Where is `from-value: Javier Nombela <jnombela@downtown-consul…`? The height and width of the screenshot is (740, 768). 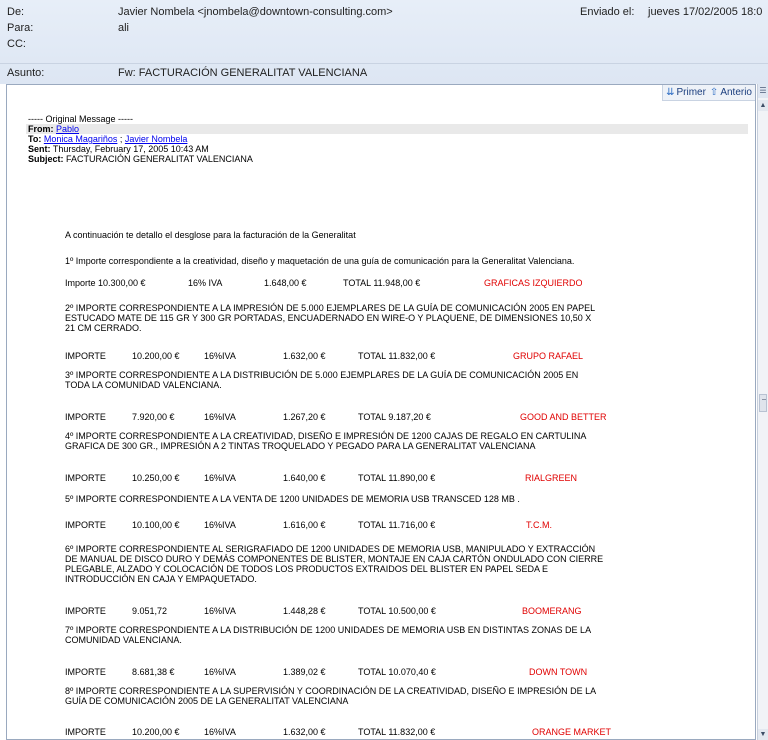 from-value: Javier Nombela <jnombela@downtown-consul… is located at coordinates (255, 12).